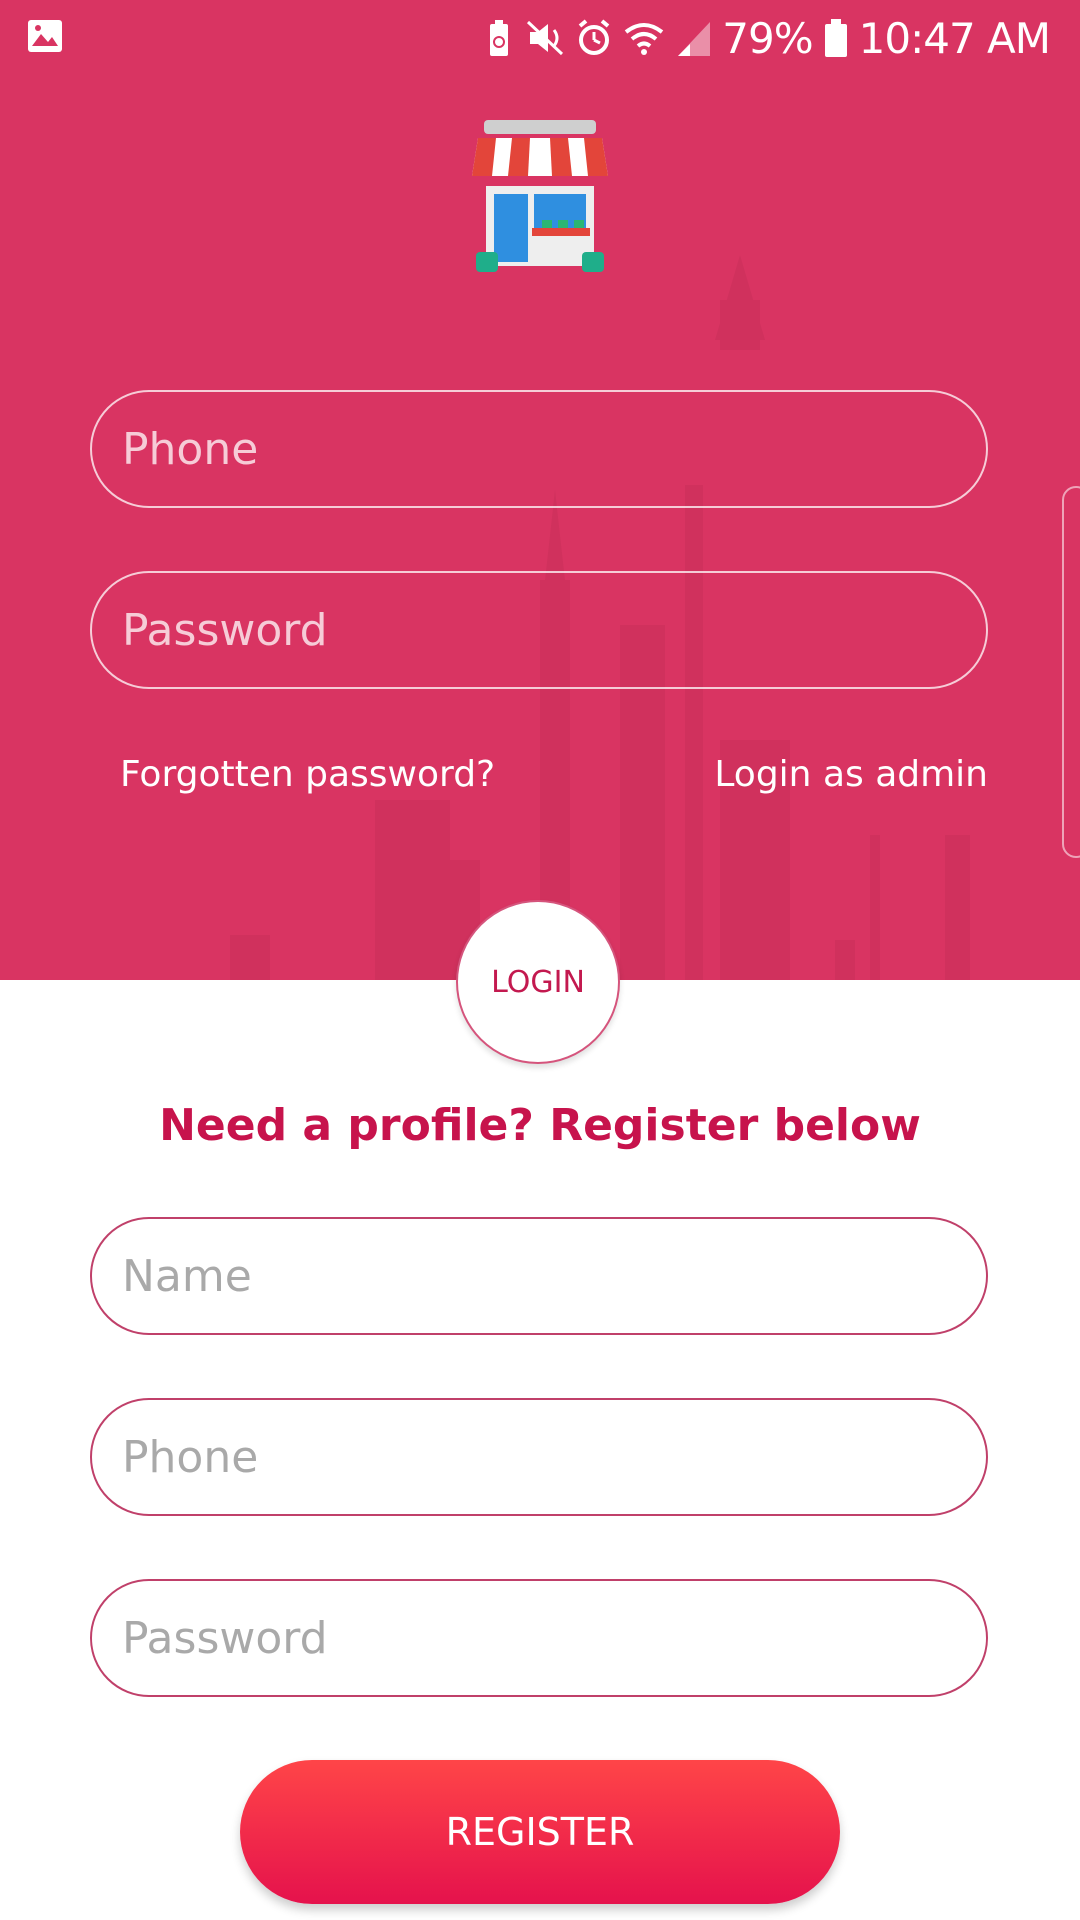 The width and height of the screenshot is (1080, 1920). Describe the element at coordinates (594, 37) in the screenshot. I see `alarm-icon` at that location.